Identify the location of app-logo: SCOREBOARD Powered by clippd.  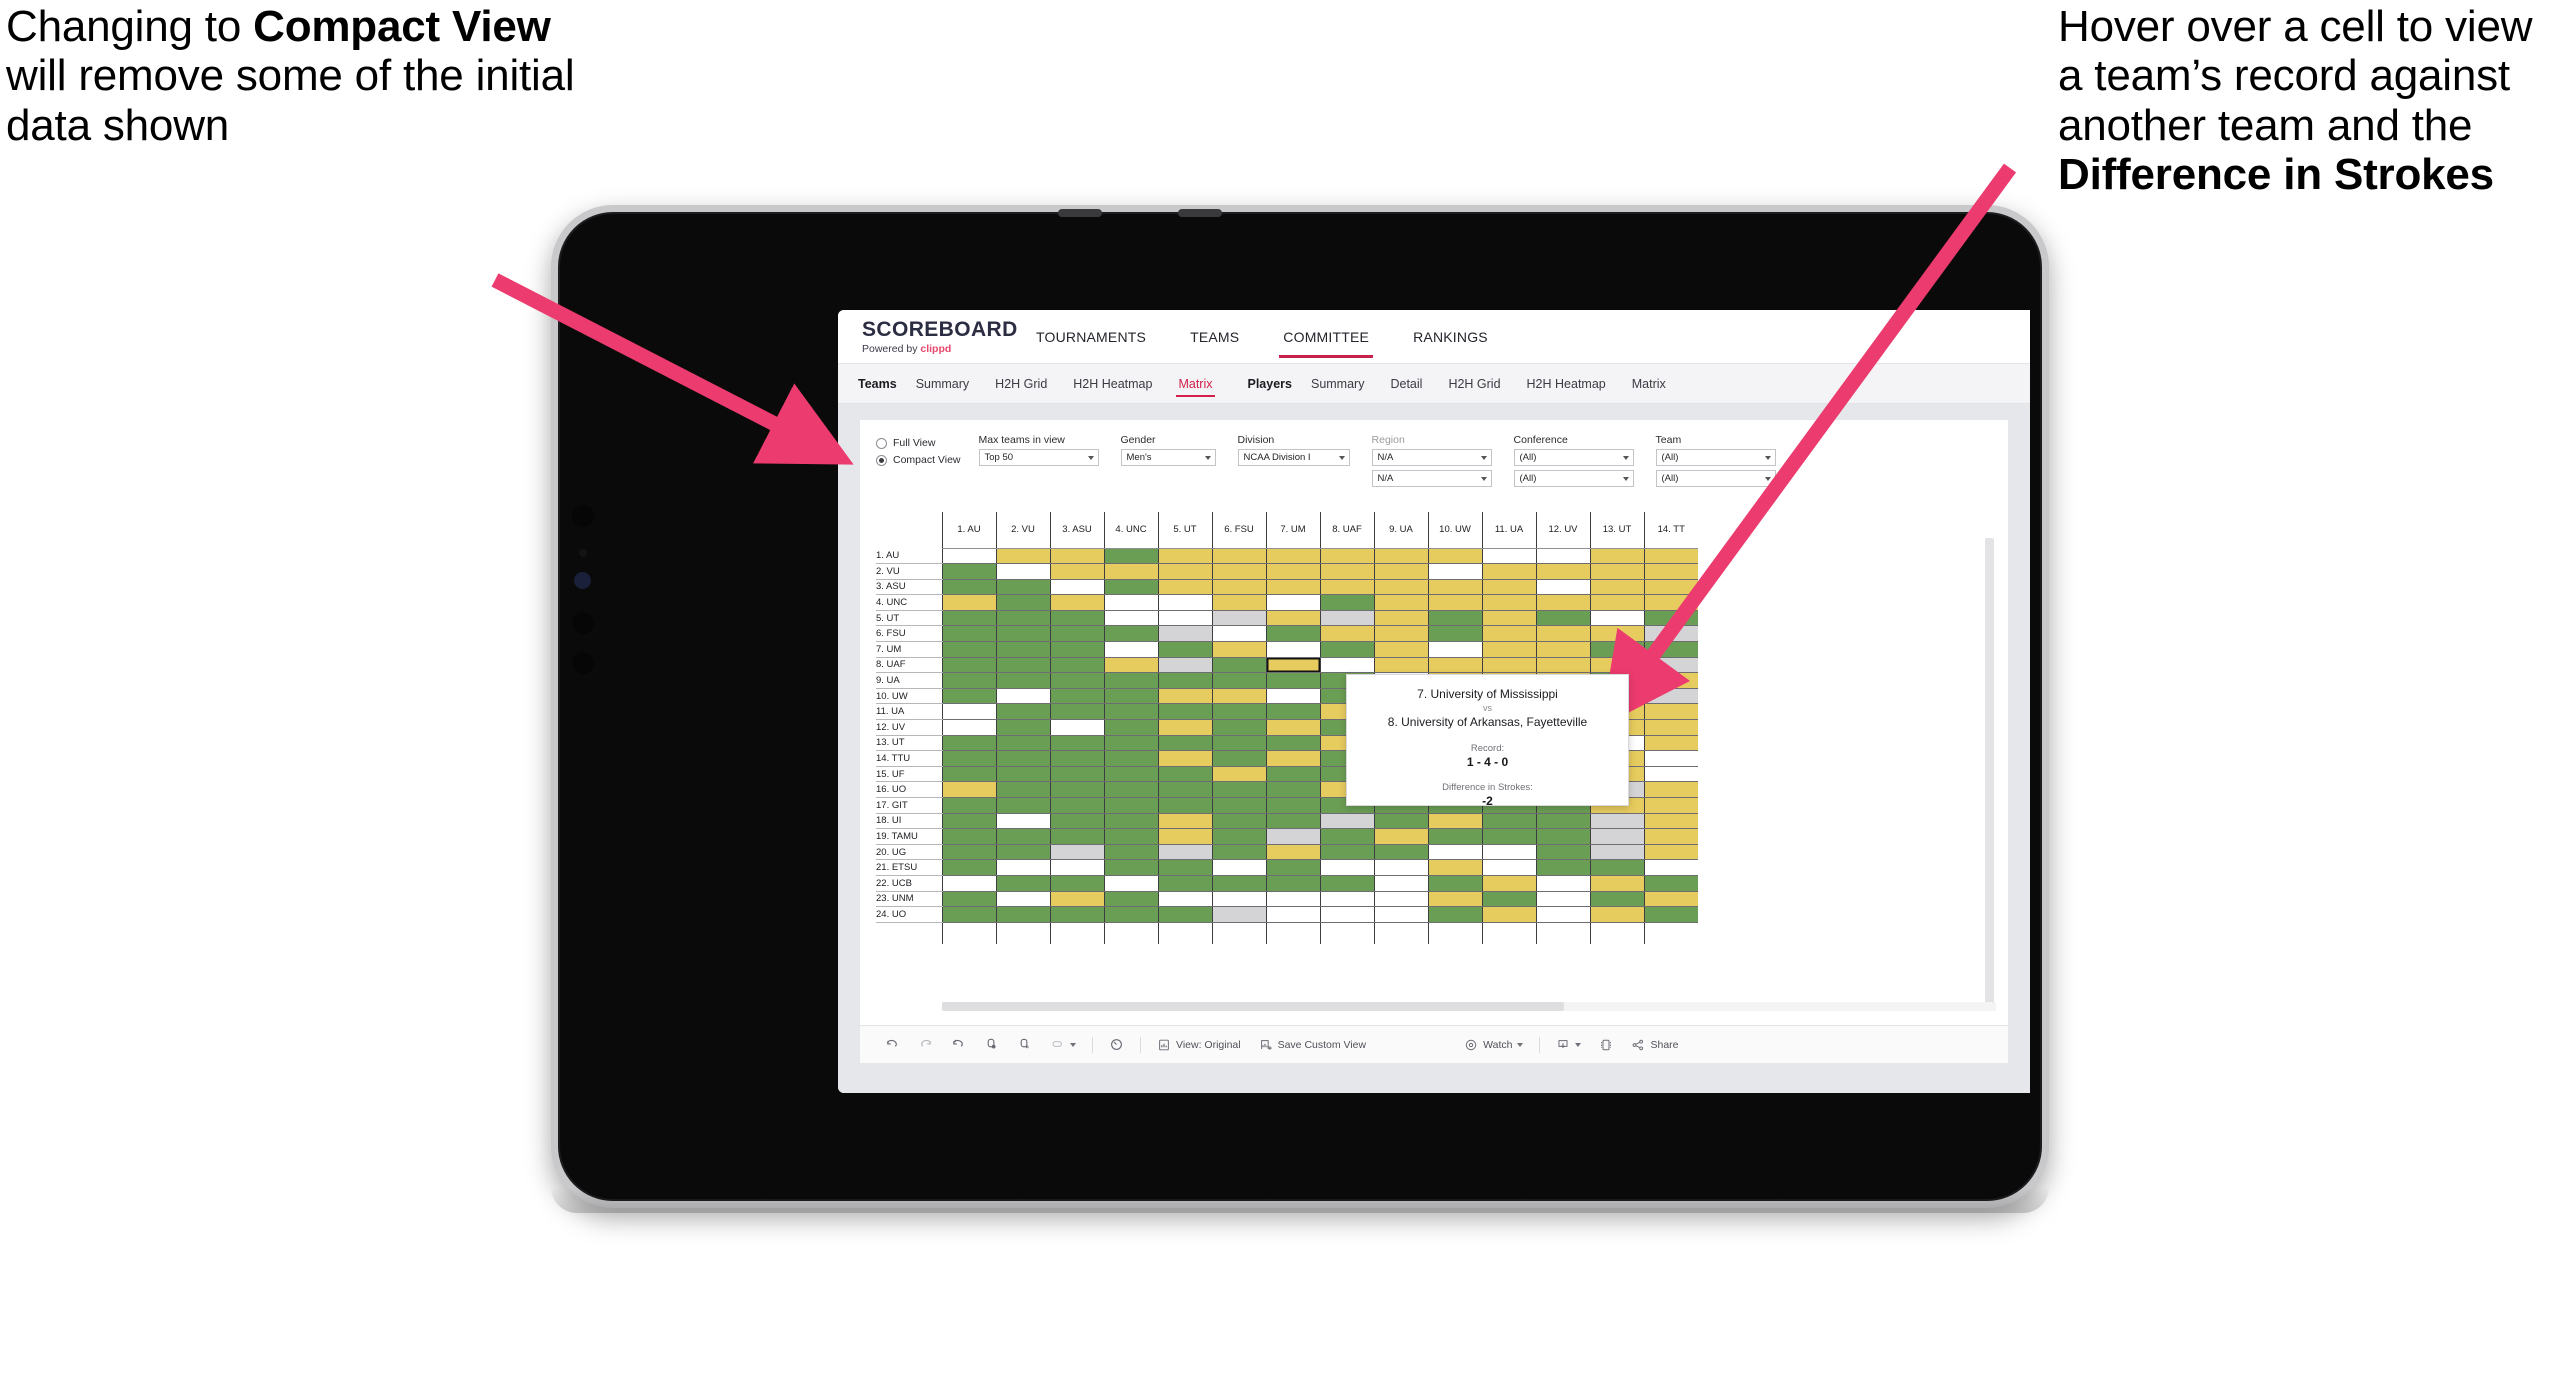
(939, 337).